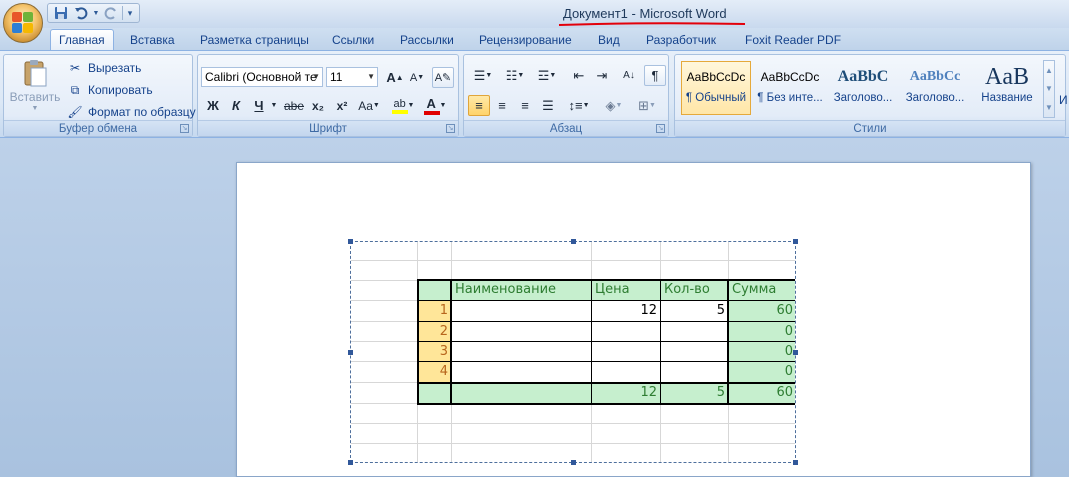 The width and height of the screenshot is (1069, 477). Describe the element at coordinates (213, 105) in the screenshot. I see `bold-button: Ж` at that location.